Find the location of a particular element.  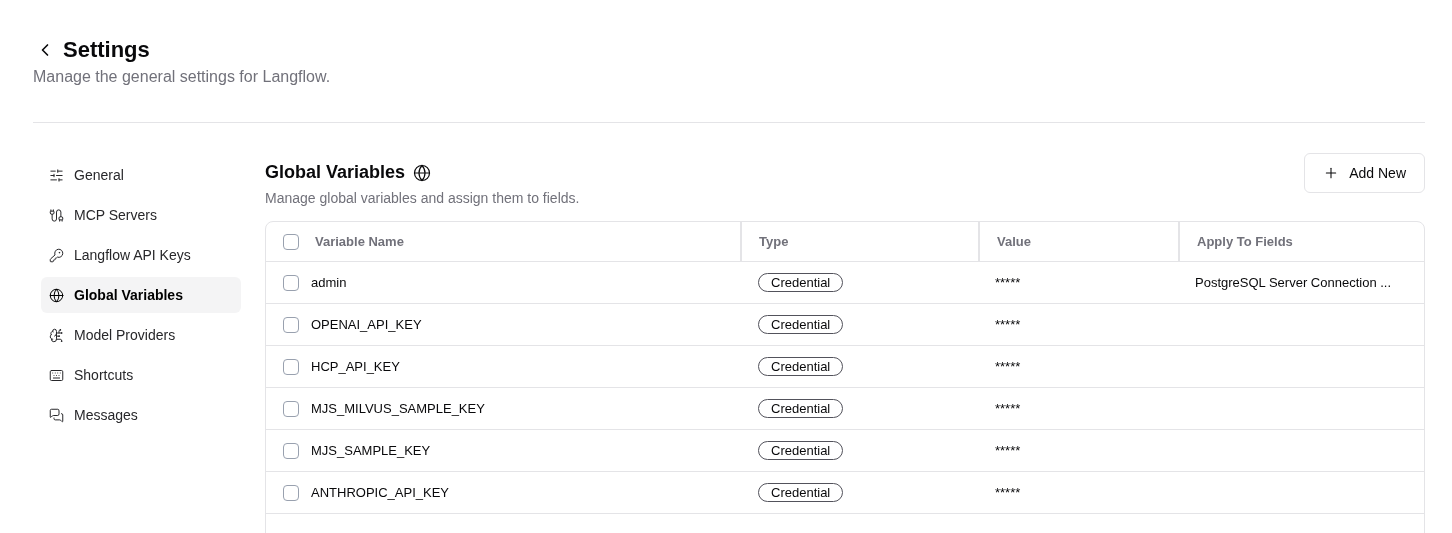

key-icon is located at coordinates (56, 255).